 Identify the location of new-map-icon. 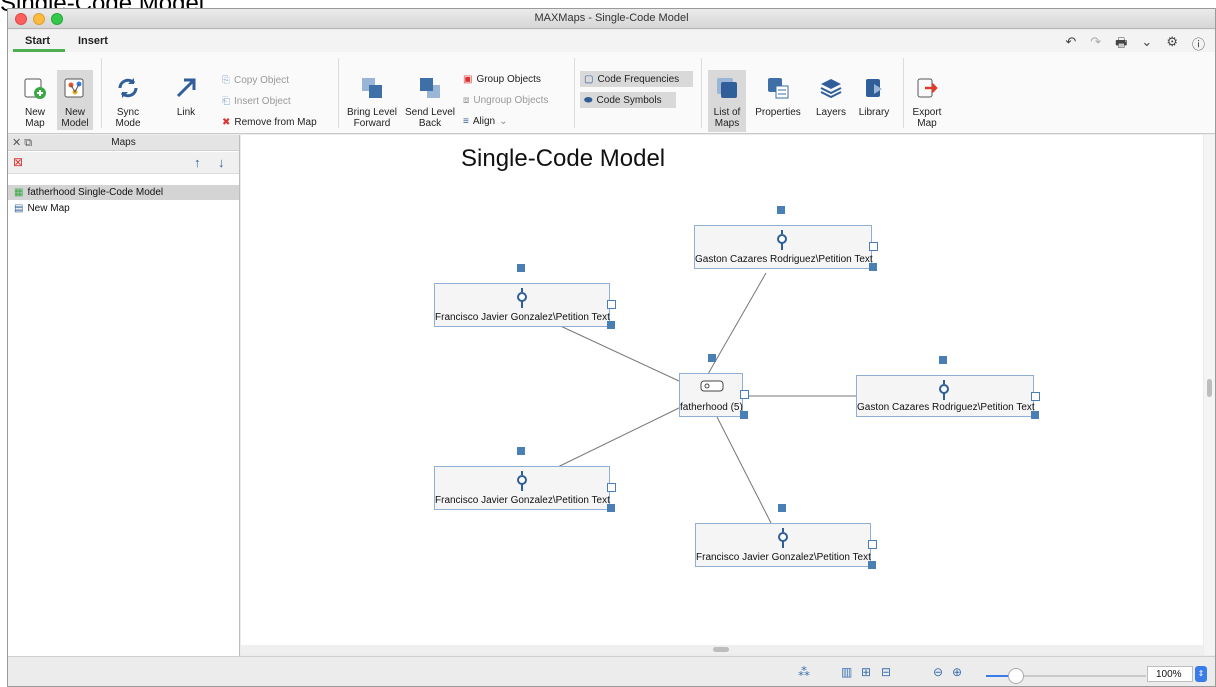
(35, 88).